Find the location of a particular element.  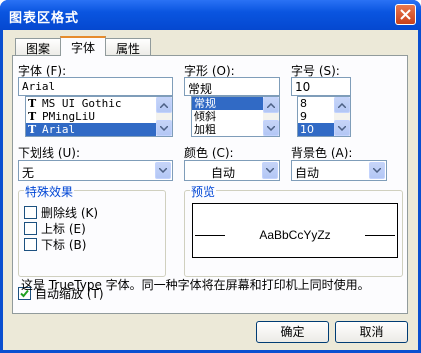

underline-value: 无 is located at coordinates (28, 173).